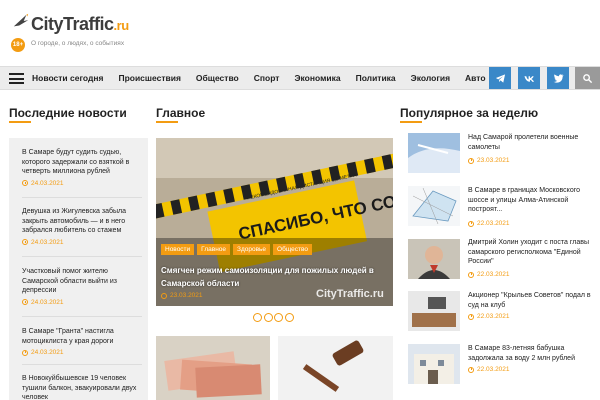  What do you see at coordinates (469, 113) in the screenshot?
I see `popular-heading: Популярное за неделю` at bounding box center [469, 113].